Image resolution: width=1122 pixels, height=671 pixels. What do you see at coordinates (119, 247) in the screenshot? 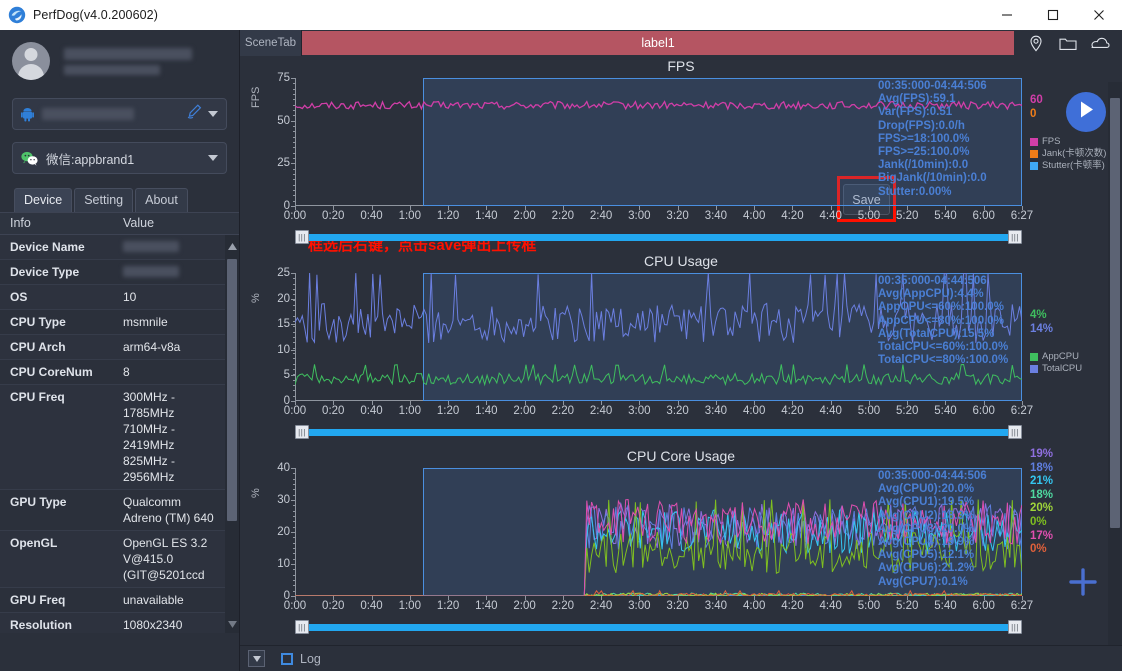
I see `table-row: Device Name` at bounding box center [119, 247].